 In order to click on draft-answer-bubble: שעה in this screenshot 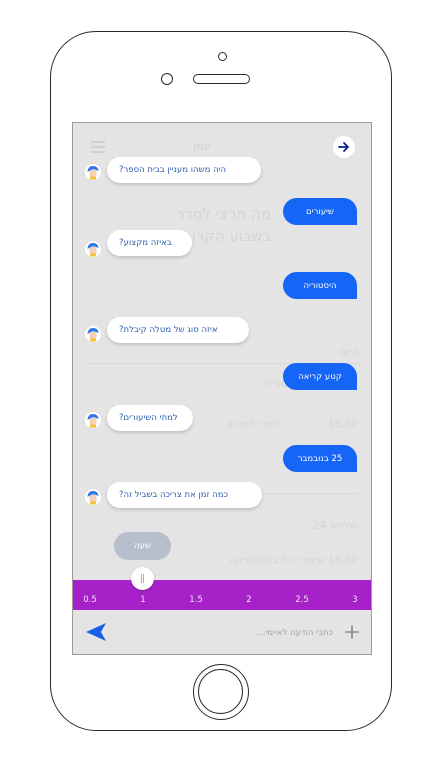, I will do `click(142, 546)`.